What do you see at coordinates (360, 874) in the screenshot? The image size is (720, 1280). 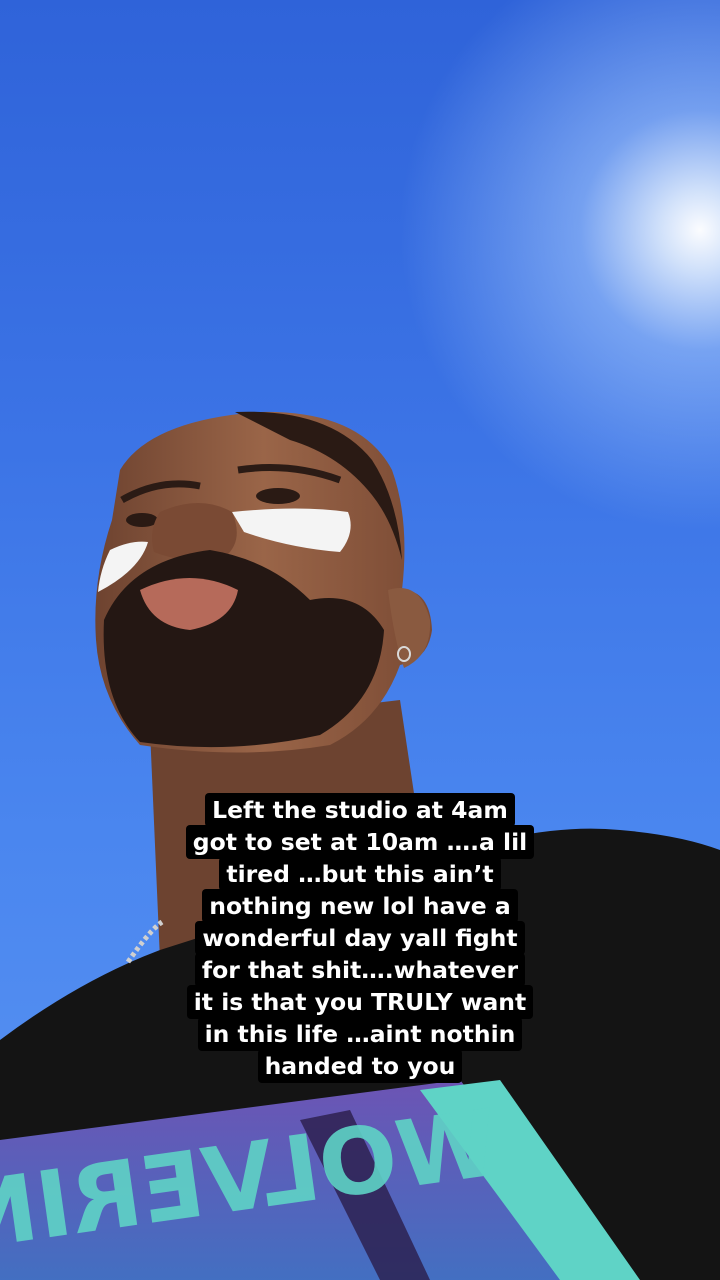 I see `caption-line: tired …but this ain’t` at bounding box center [360, 874].